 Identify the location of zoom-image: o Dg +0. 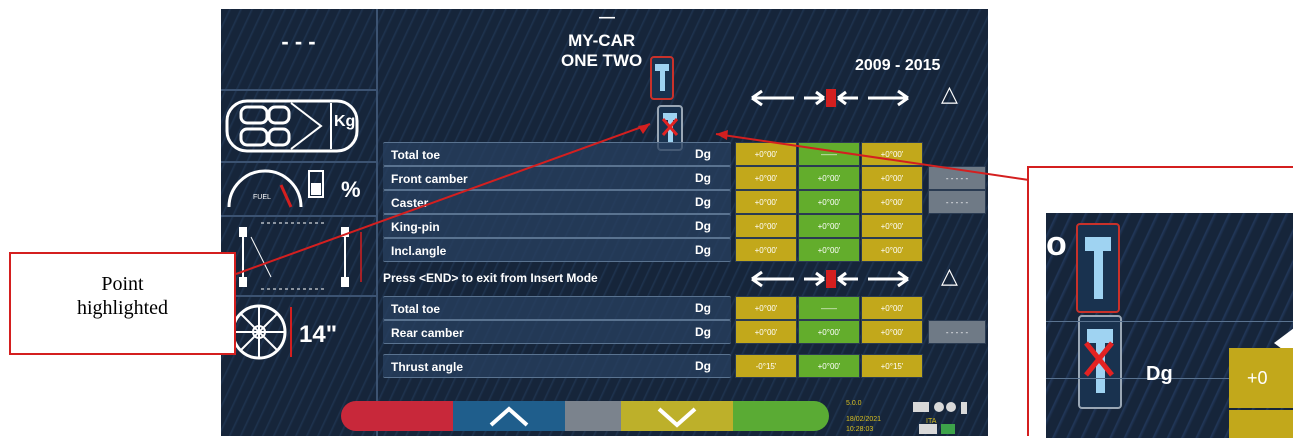
(1169, 325).